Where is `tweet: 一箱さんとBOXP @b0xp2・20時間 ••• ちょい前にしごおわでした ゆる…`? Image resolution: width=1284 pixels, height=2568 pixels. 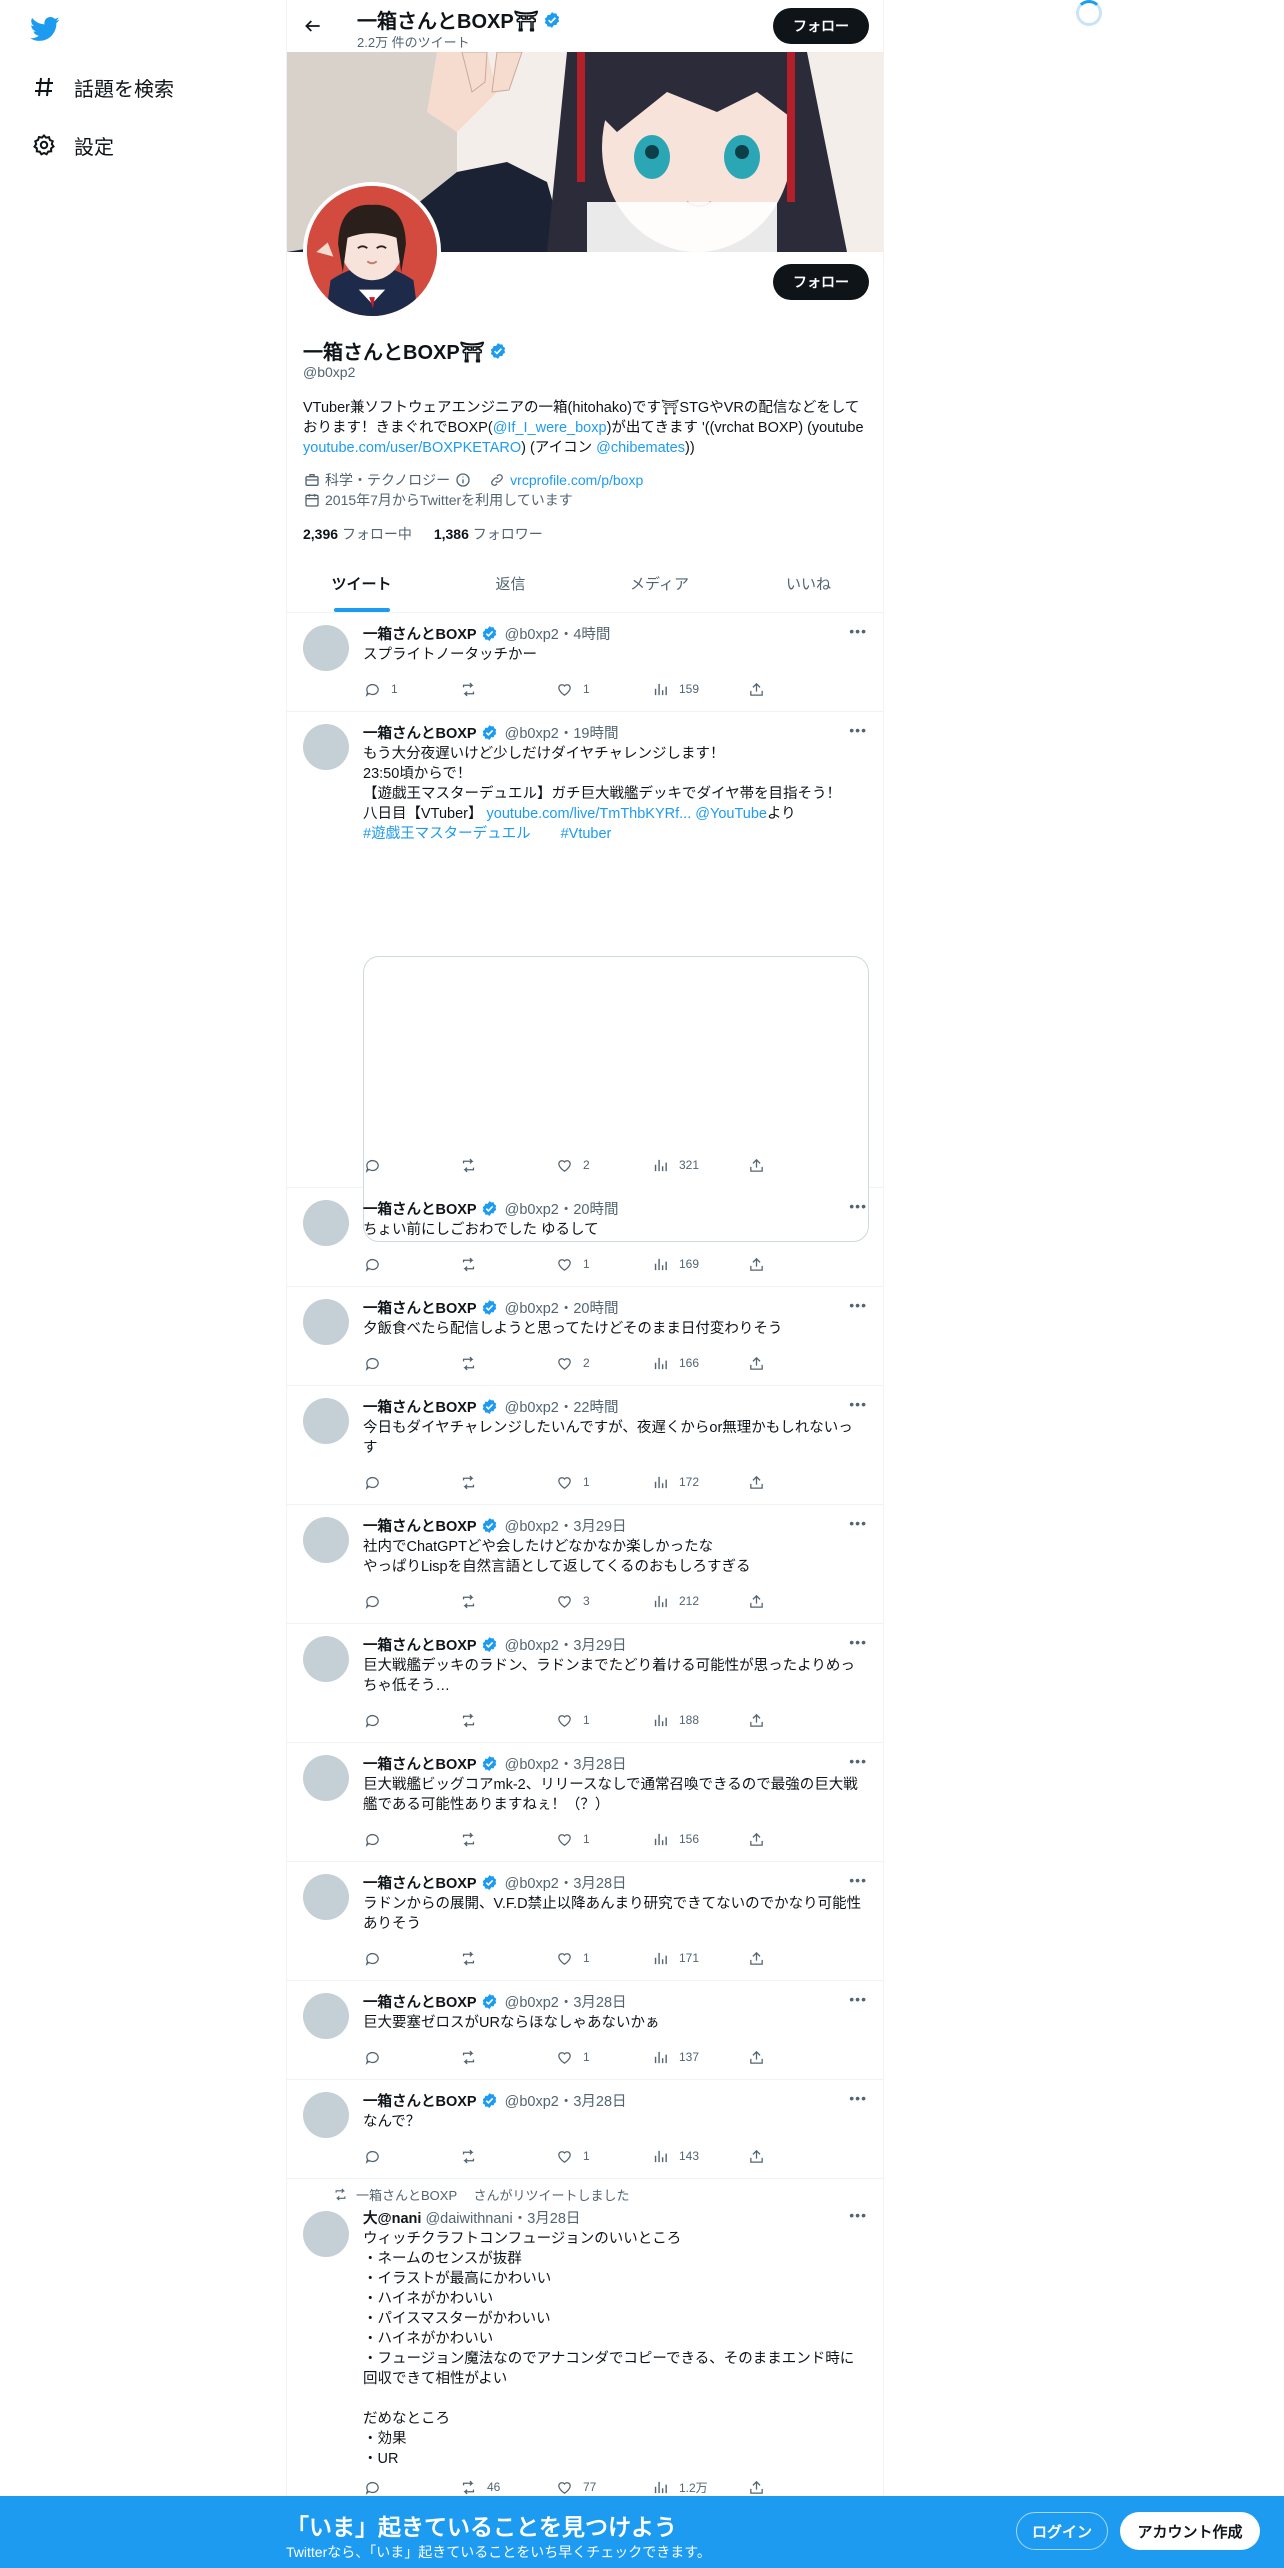
tweet: 一箱さんとBOXP @b0xp2・20時間 ••• ちょい前にしごおわでした ゆる… is located at coordinates (585, 1237).